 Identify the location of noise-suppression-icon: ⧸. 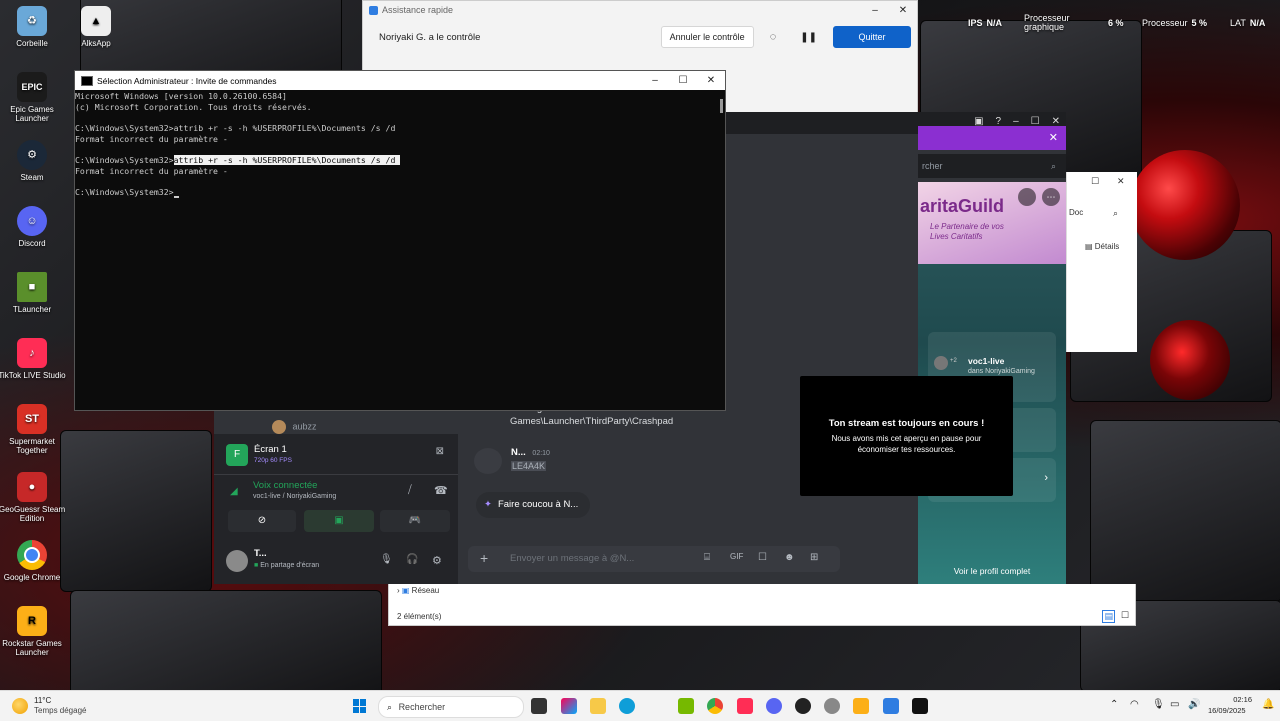
(410, 490).